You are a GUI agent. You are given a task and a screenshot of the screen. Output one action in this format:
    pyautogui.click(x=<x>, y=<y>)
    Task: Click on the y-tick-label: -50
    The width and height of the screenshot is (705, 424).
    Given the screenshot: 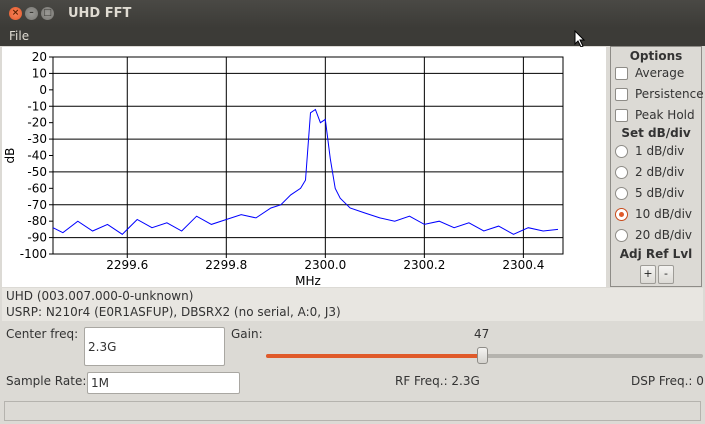 What is the action you would take?
    pyautogui.click(x=37, y=172)
    